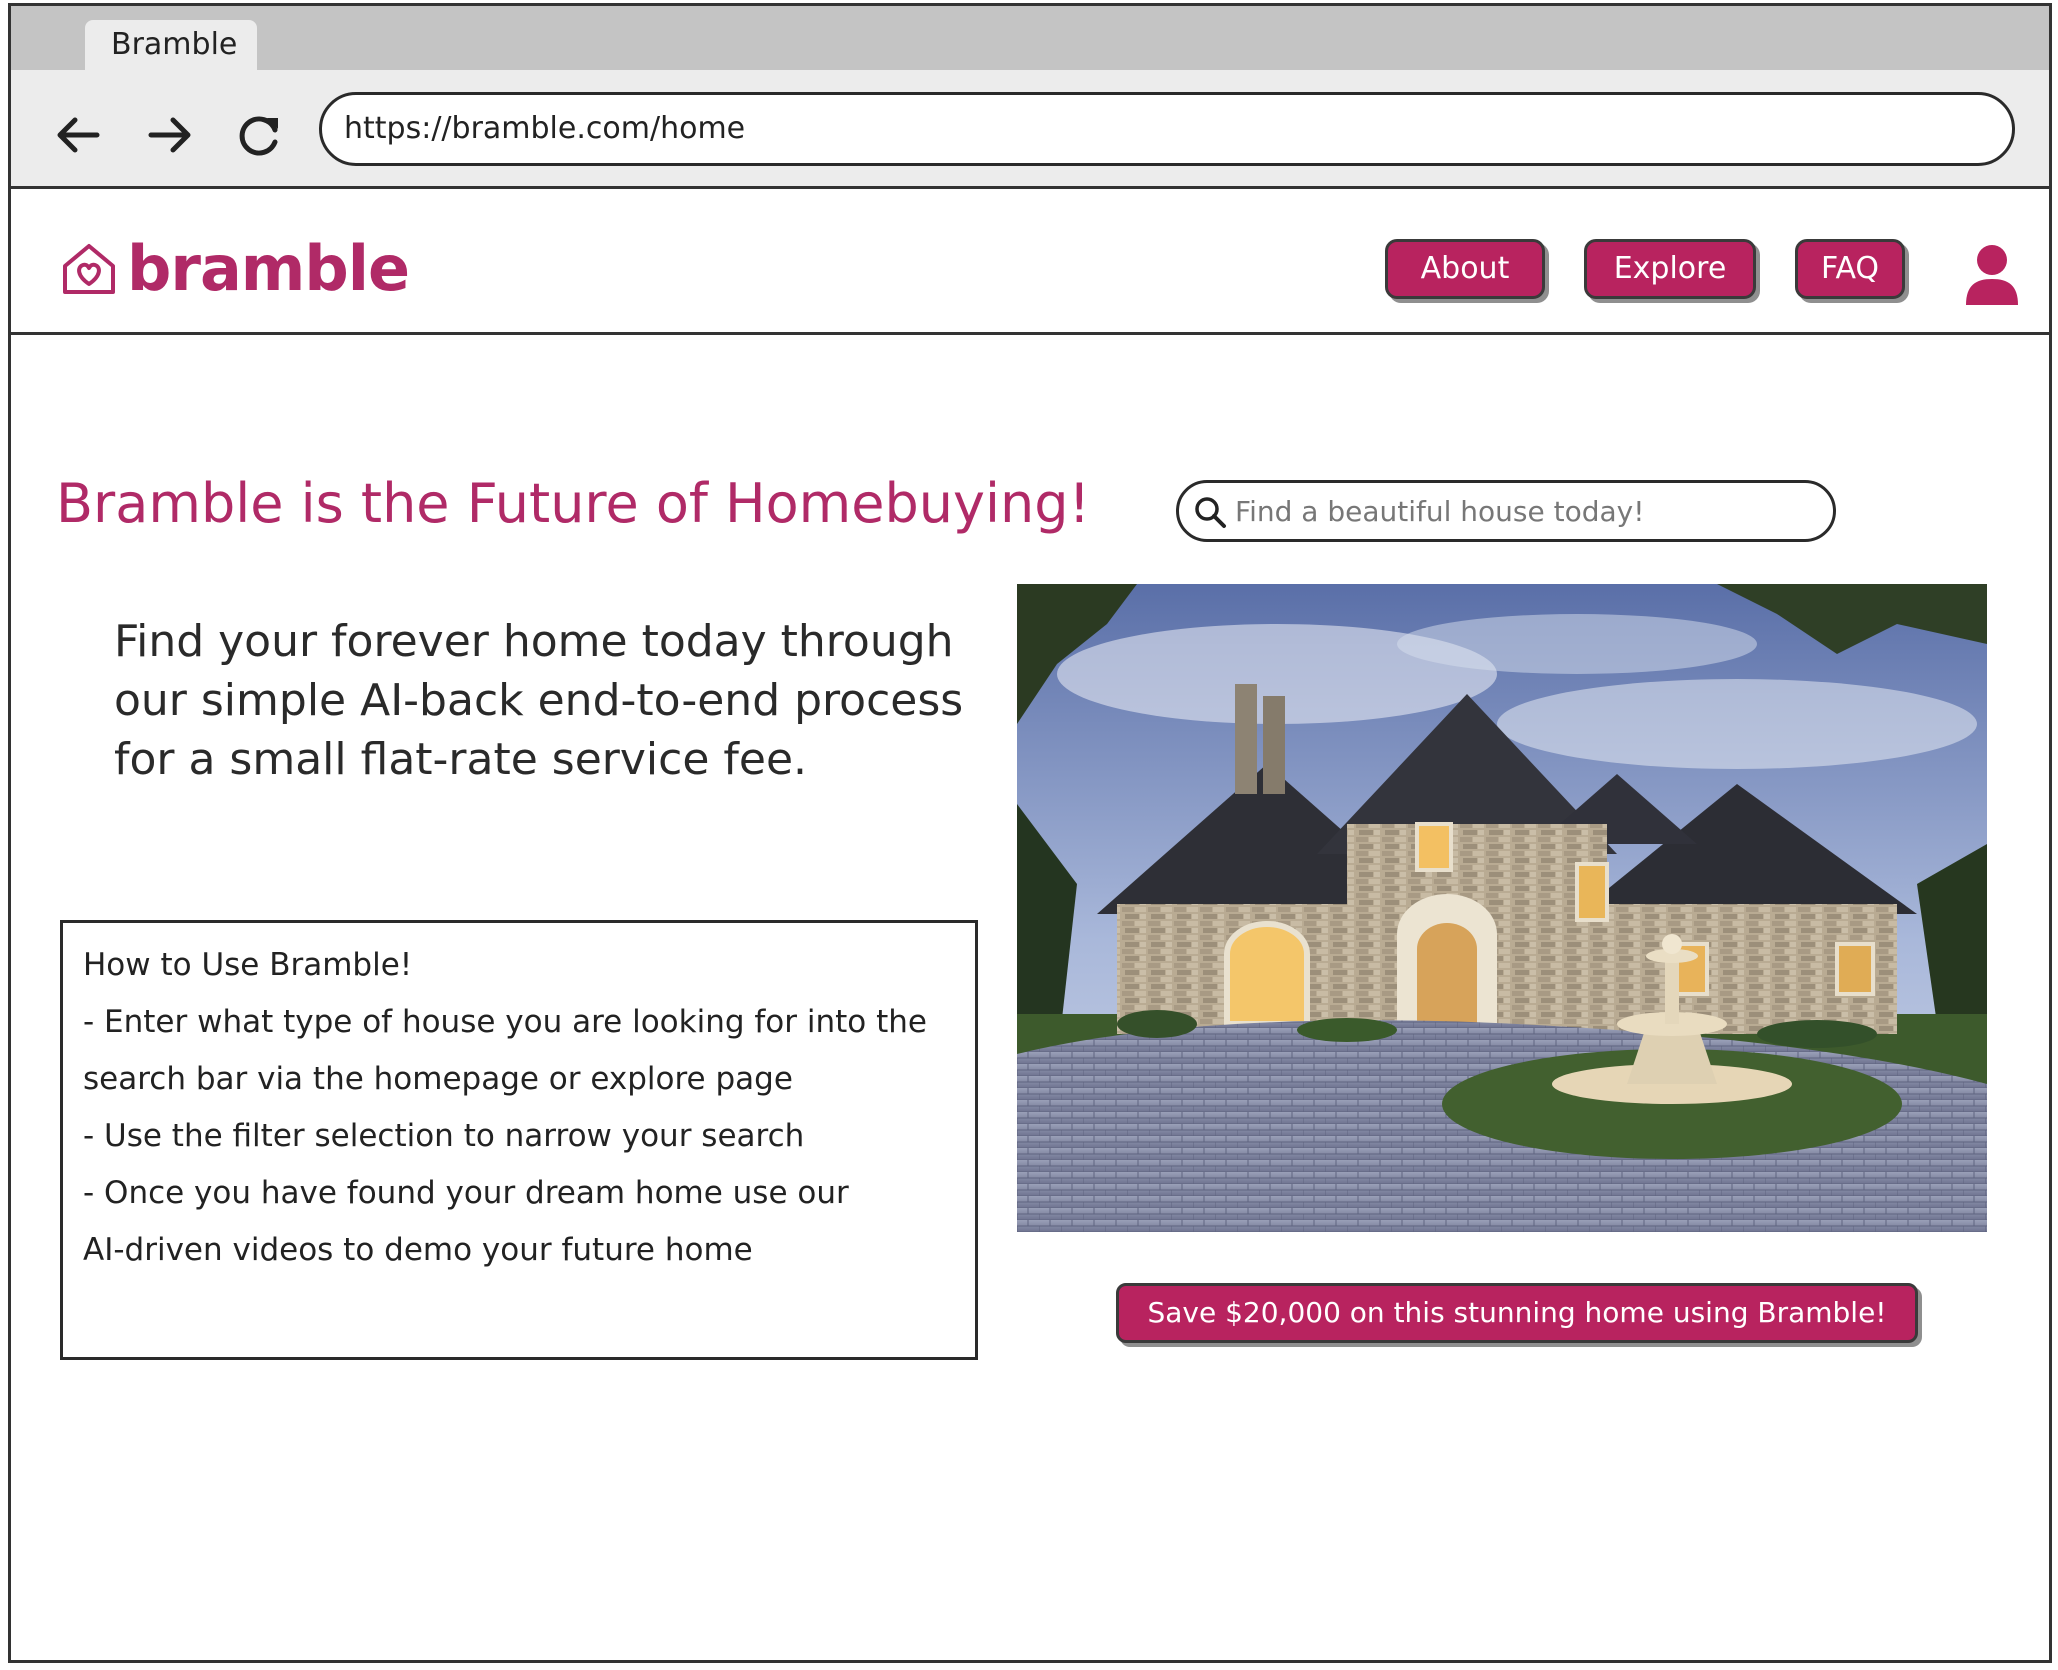 The height and width of the screenshot is (1670, 2058). I want to click on nav-about-button: About, so click(1465, 269).